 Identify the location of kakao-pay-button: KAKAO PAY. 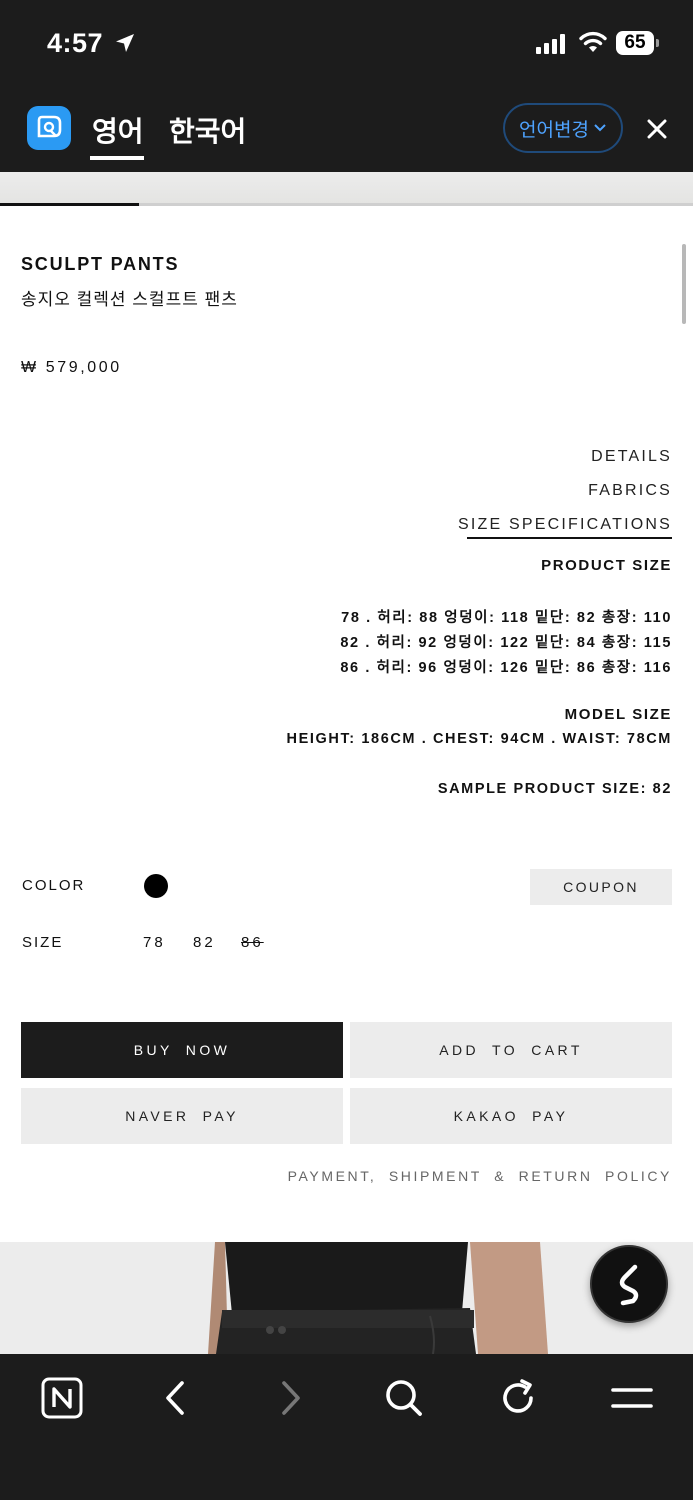
(511, 1116).